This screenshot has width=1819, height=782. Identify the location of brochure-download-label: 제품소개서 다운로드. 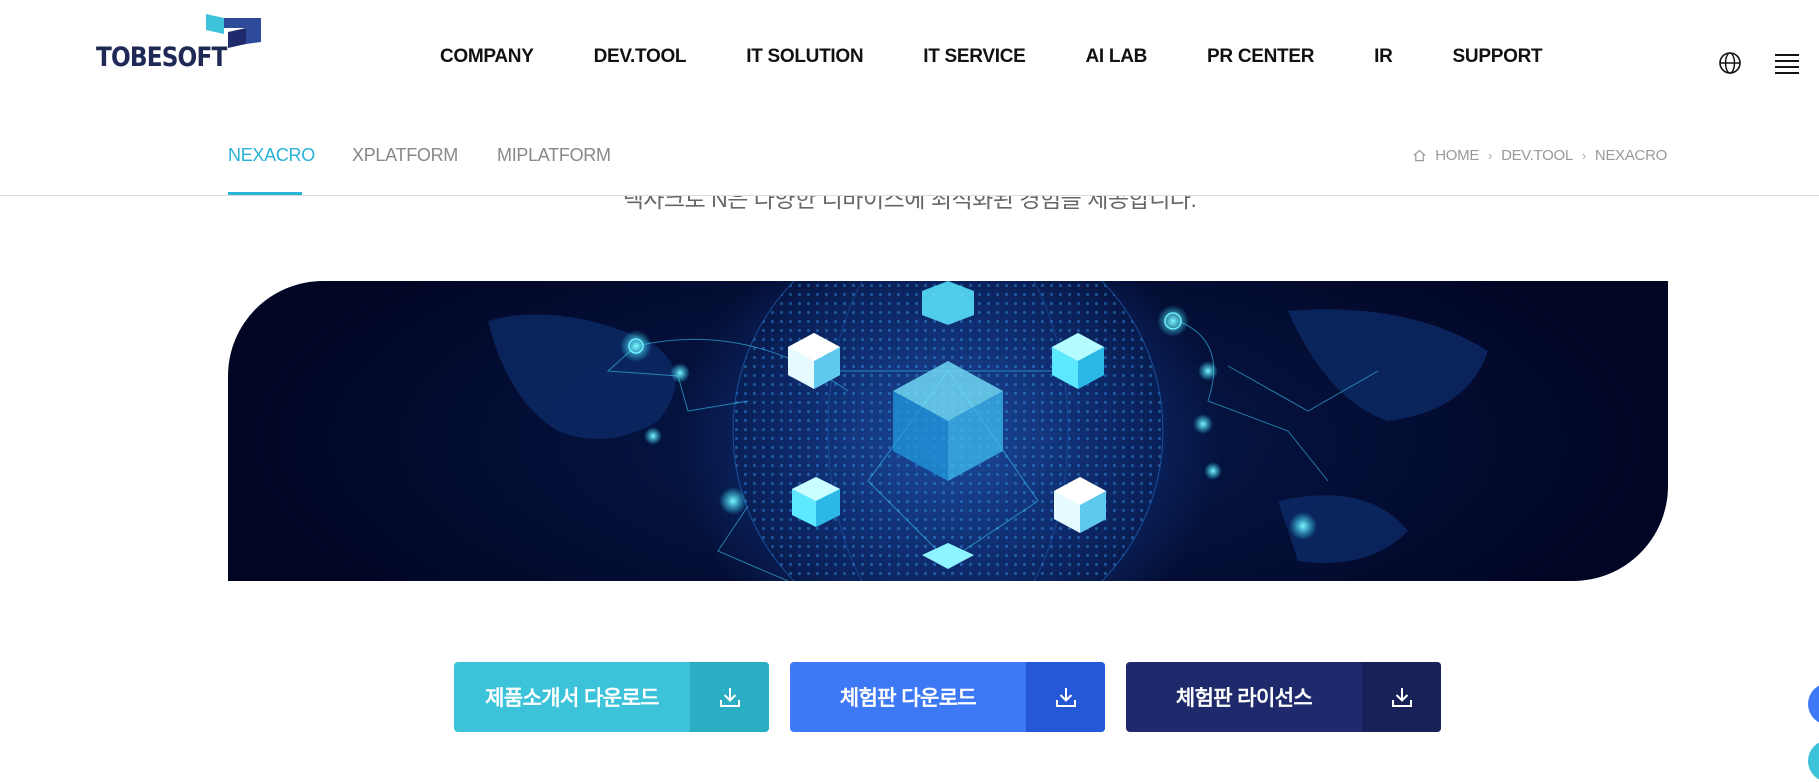
(572, 698).